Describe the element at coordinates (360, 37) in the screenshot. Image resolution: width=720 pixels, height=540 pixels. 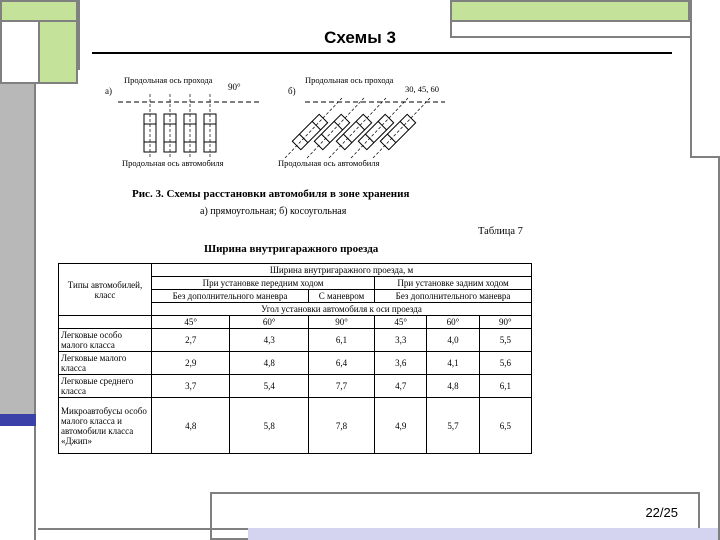
I see `slide-title: Схемы 3` at that location.